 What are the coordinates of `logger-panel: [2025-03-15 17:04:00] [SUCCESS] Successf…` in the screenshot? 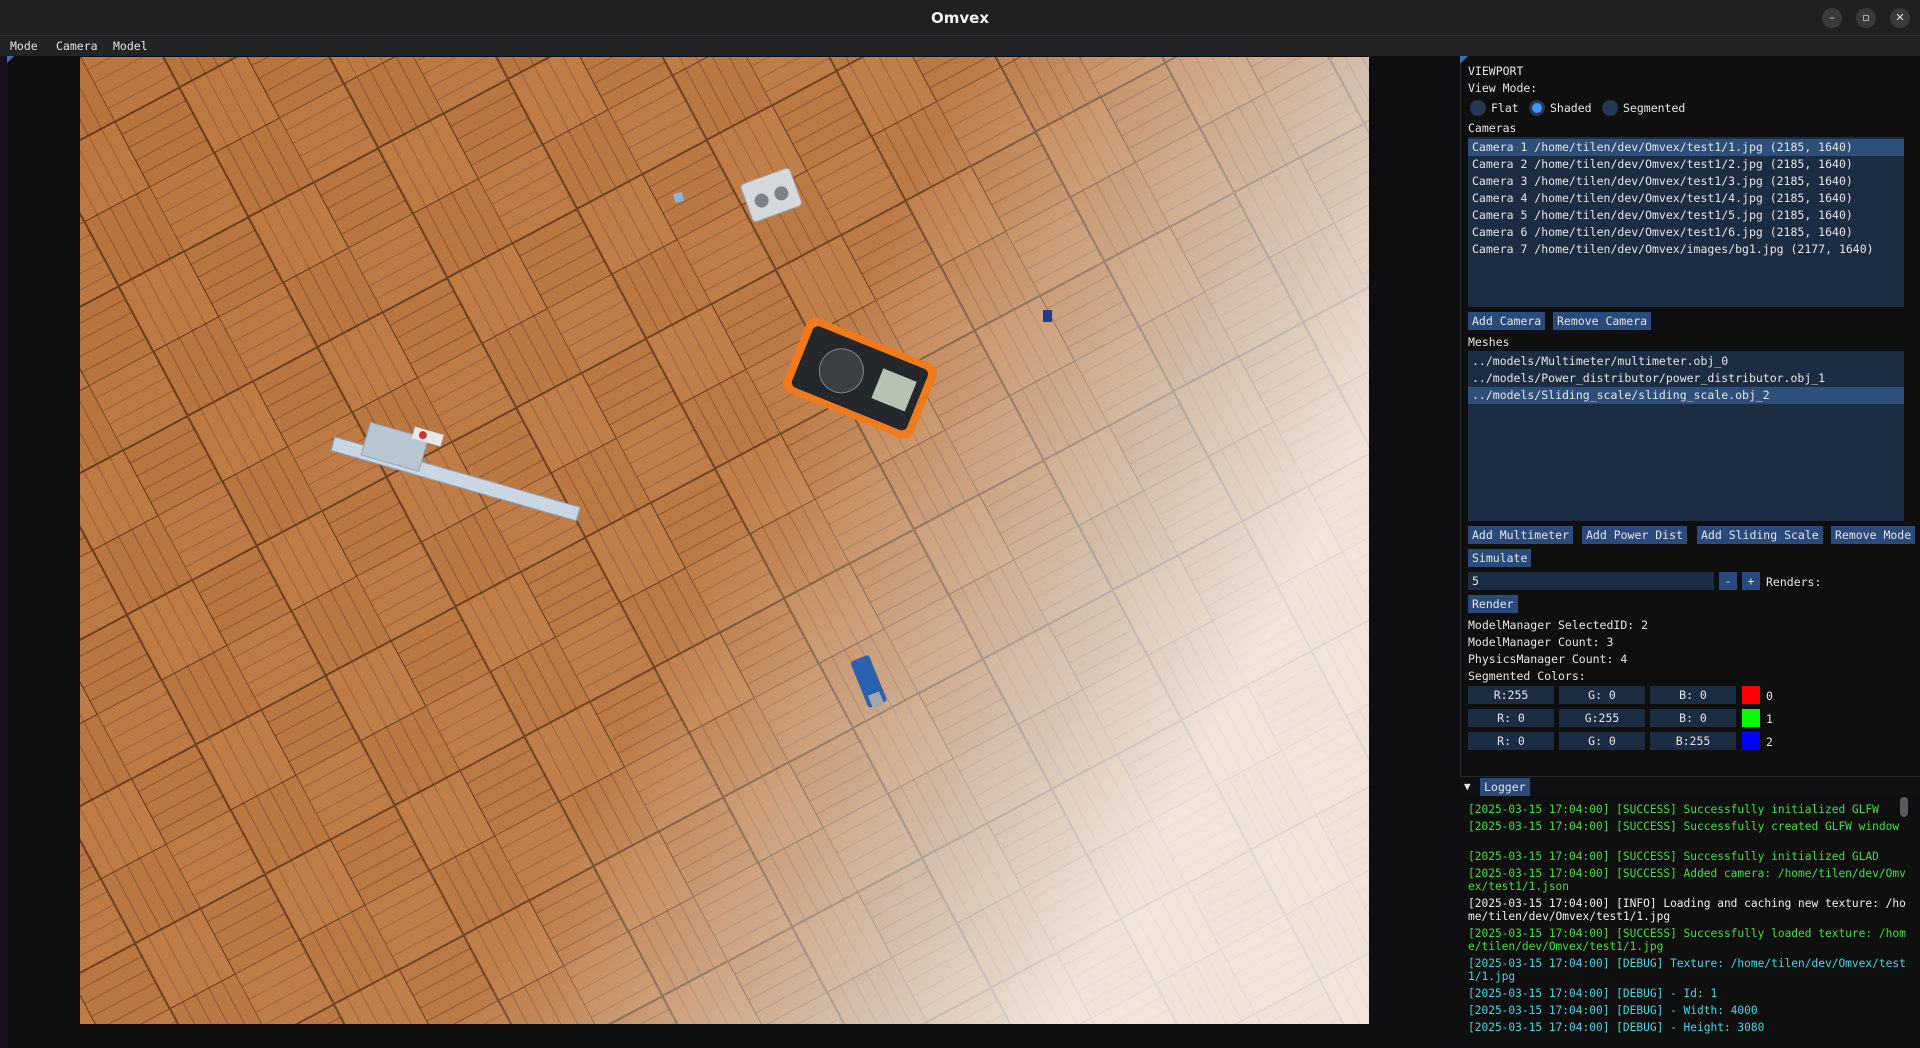 It's located at (1690, 922).